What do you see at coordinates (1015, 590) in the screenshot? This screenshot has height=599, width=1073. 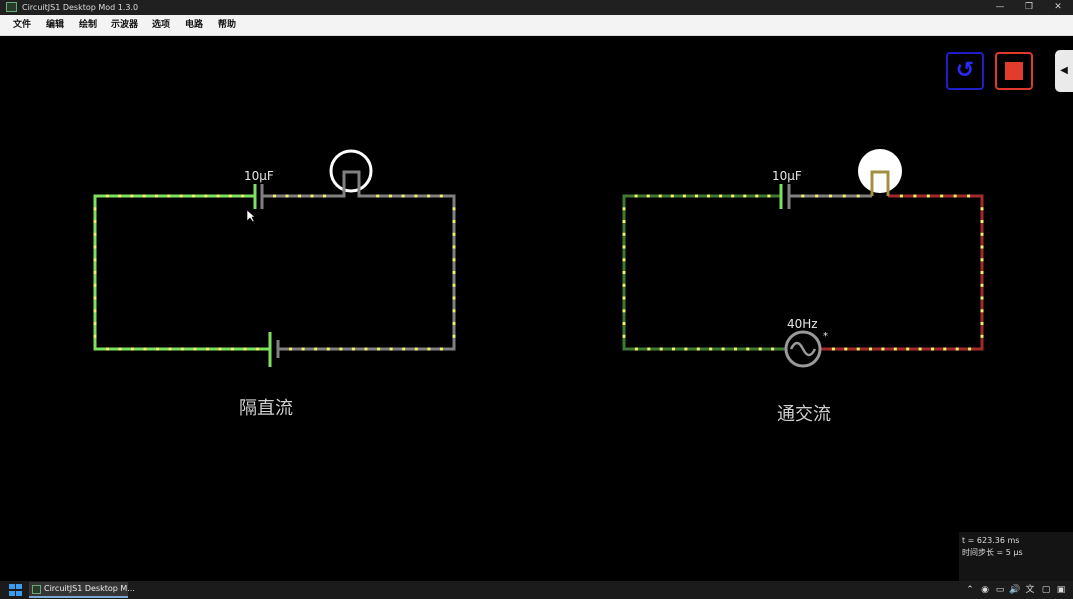 I see `volume-icon: 🔊` at bounding box center [1015, 590].